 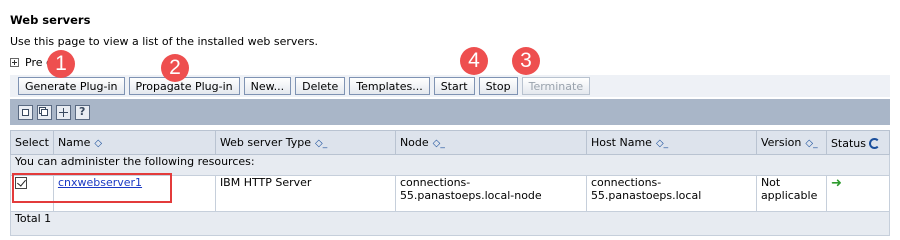 I want to click on server-host: connections-55.panastoeps.local, so click(x=671, y=193).